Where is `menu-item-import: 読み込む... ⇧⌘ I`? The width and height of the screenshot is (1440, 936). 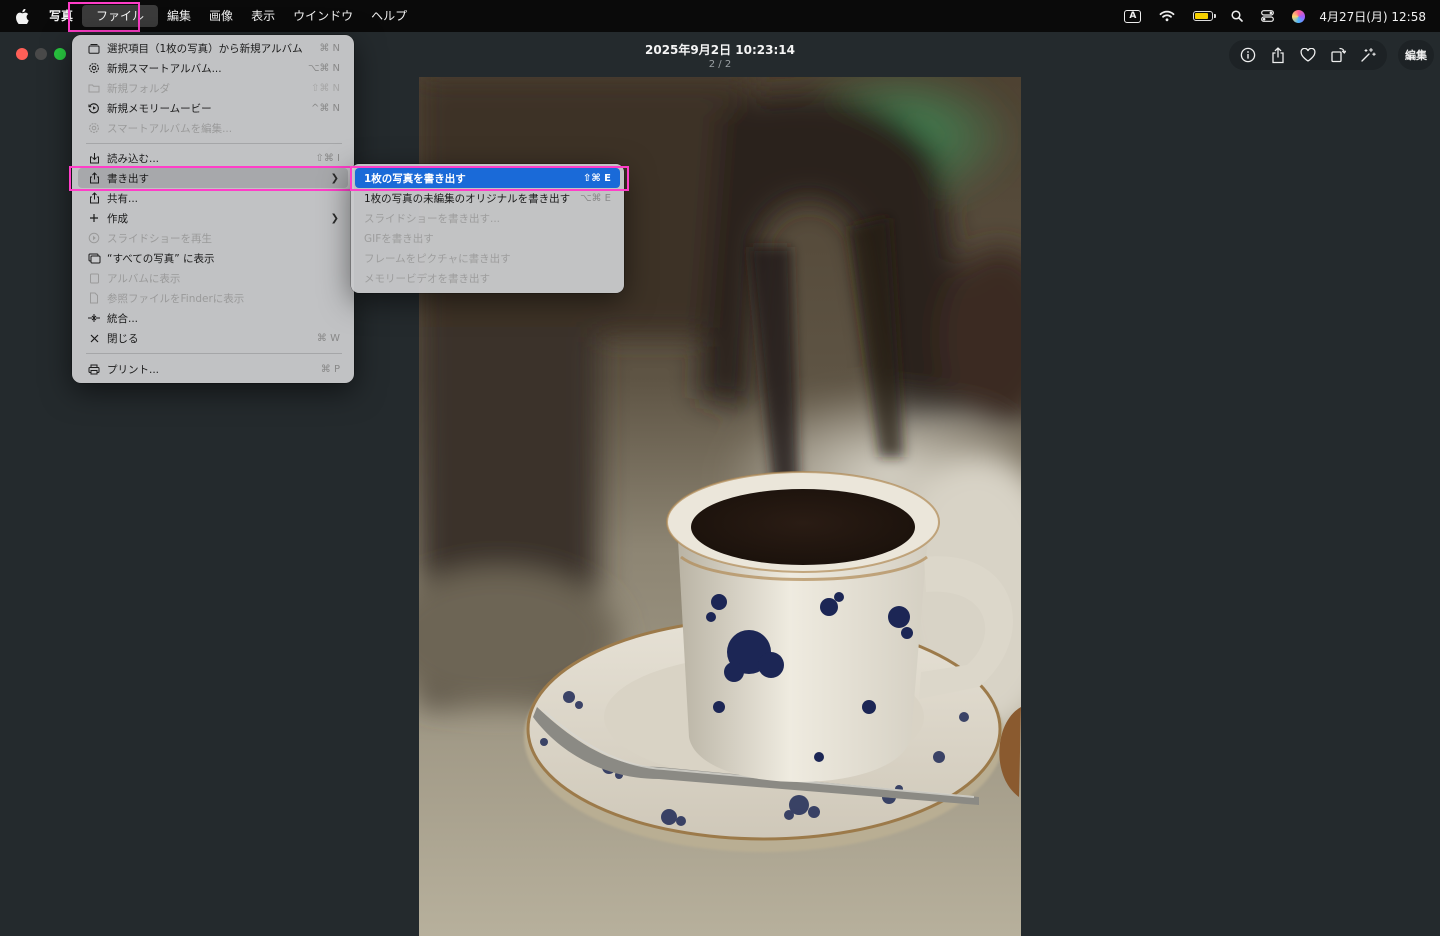
menu-item-import: 読み込む... ⇧⌘ I is located at coordinates (213, 158).